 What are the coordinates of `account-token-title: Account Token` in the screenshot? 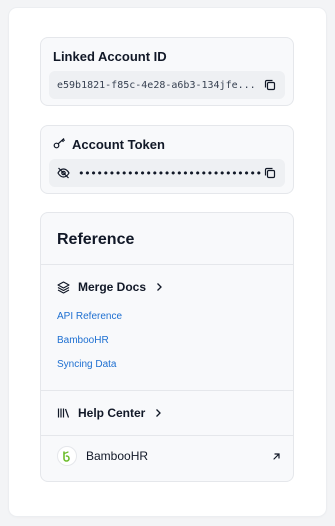 It's located at (109, 144).